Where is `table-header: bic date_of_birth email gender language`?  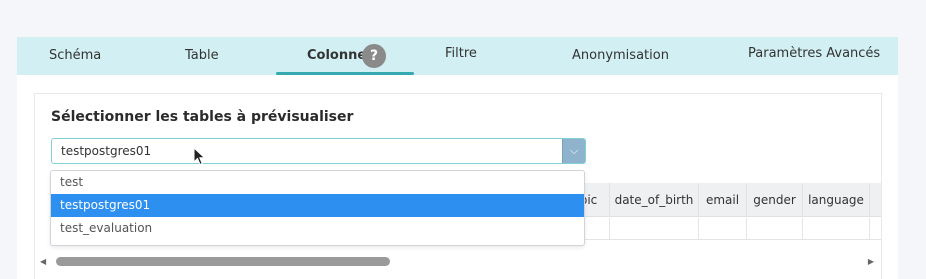 table-header: bic date_of_birth email gender language is located at coordinates (724, 200).